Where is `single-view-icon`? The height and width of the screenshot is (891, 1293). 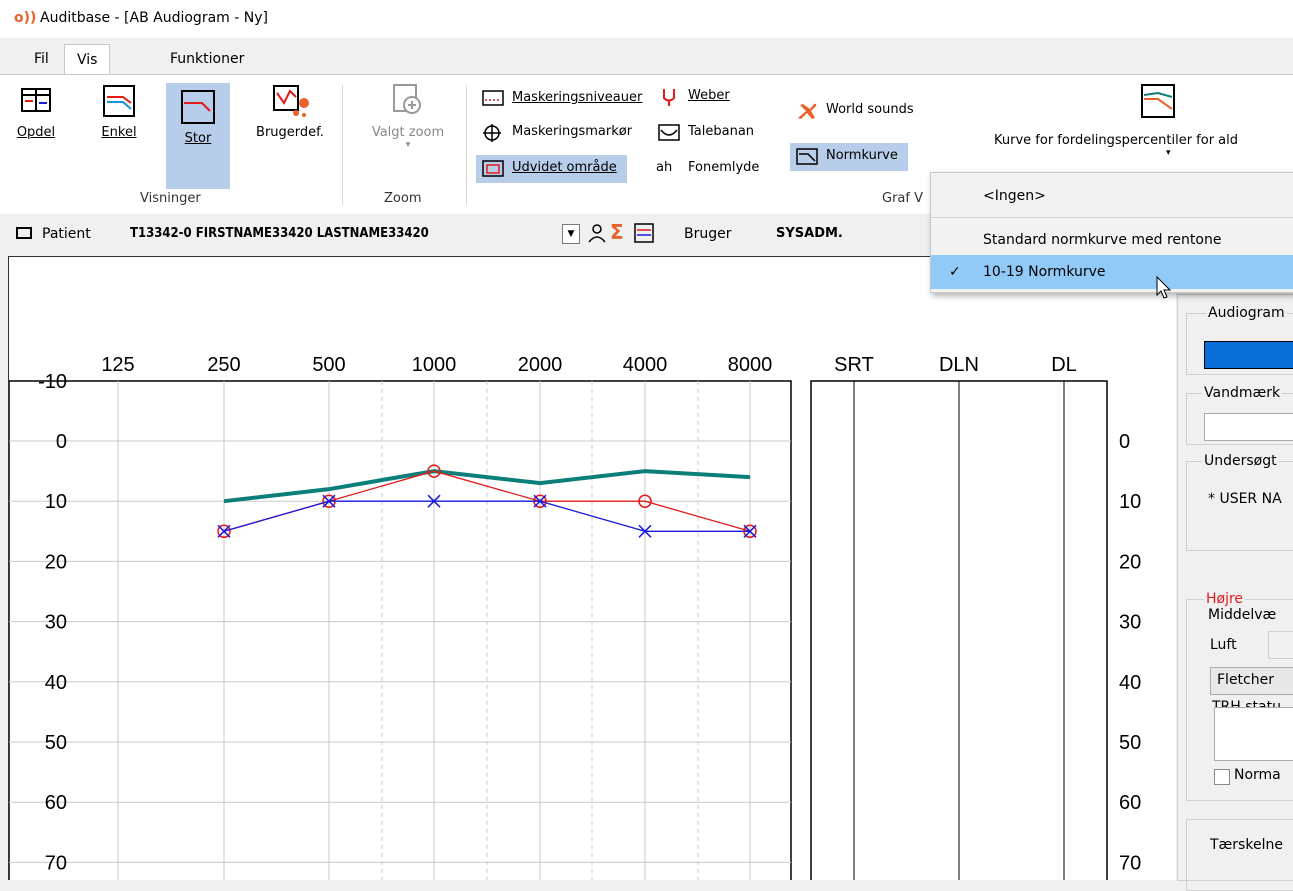
single-view-icon is located at coordinates (119, 101).